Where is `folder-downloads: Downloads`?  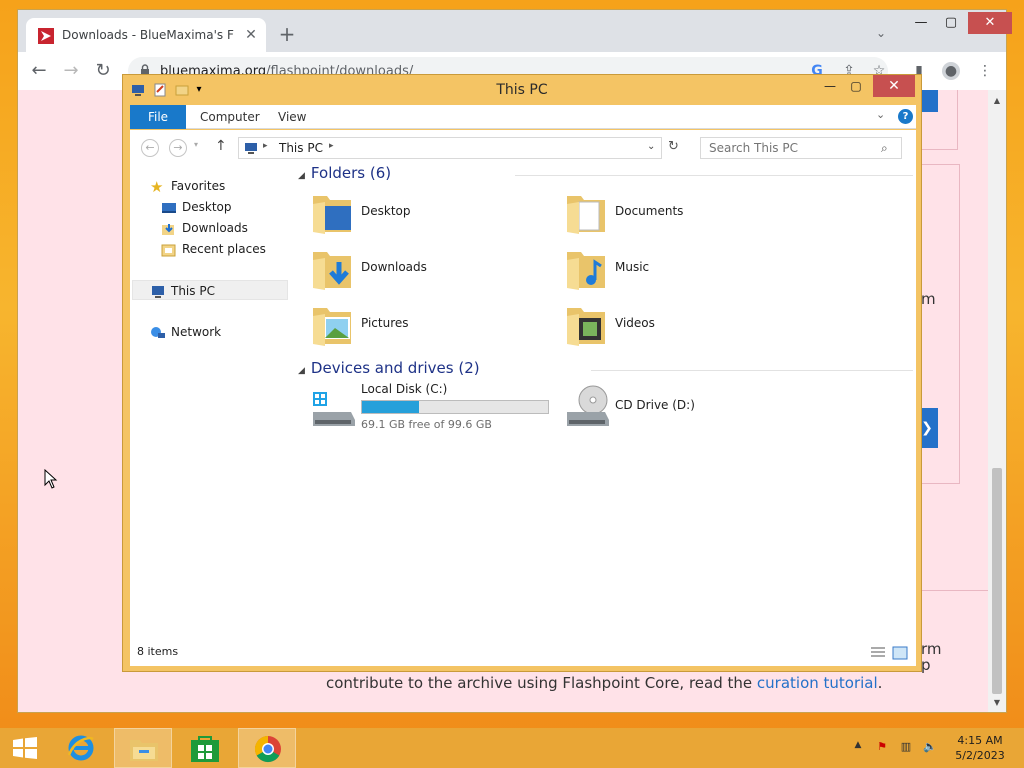 folder-downloads: Downloads is located at coordinates (428, 269).